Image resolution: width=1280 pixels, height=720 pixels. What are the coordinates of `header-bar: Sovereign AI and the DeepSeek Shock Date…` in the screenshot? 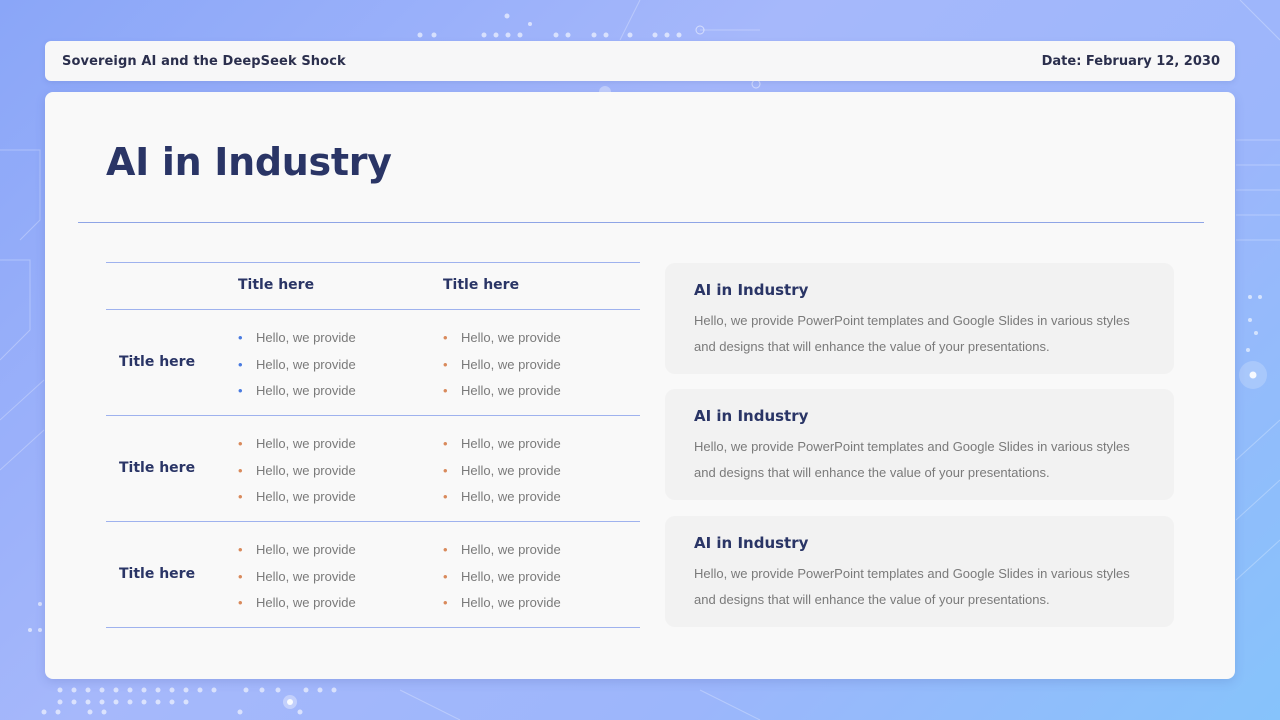 It's located at (640, 61).